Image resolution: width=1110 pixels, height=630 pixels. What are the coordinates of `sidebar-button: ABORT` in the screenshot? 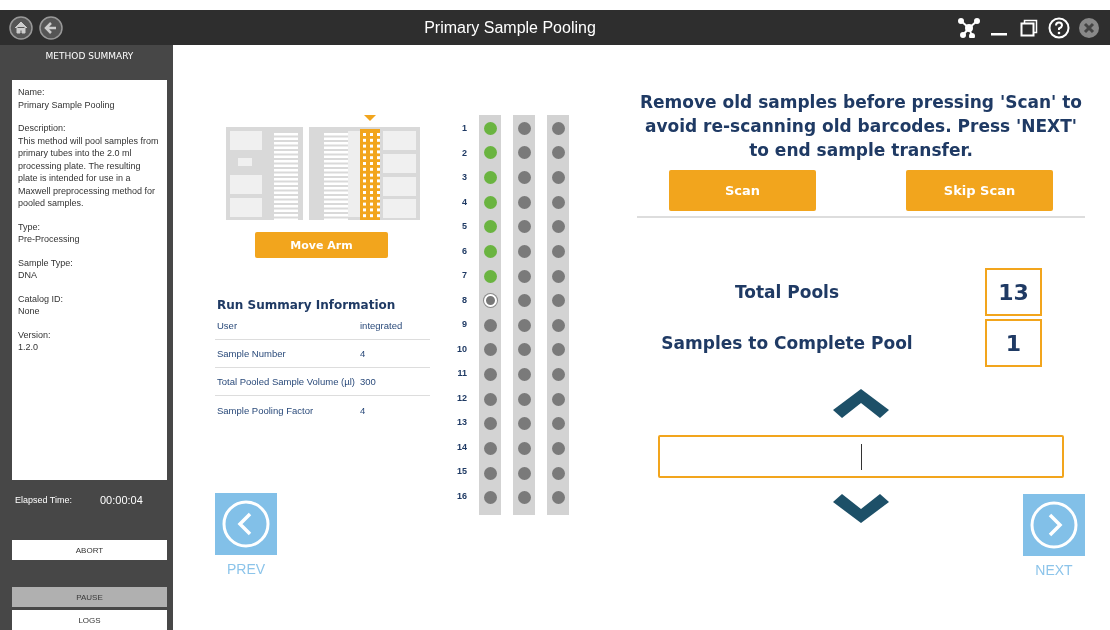 It's located at (89, 550).